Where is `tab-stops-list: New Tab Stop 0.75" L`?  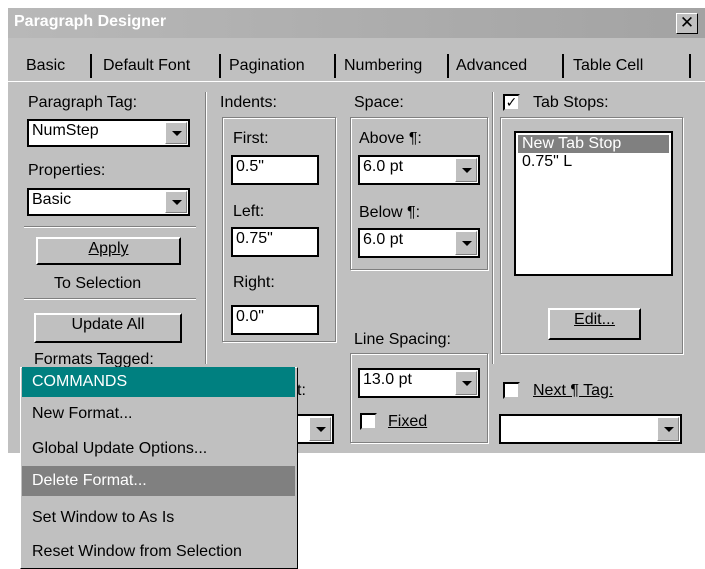
tab-stops-list: New Tab Stop 0.75" L is located at coordinates (593, 203).